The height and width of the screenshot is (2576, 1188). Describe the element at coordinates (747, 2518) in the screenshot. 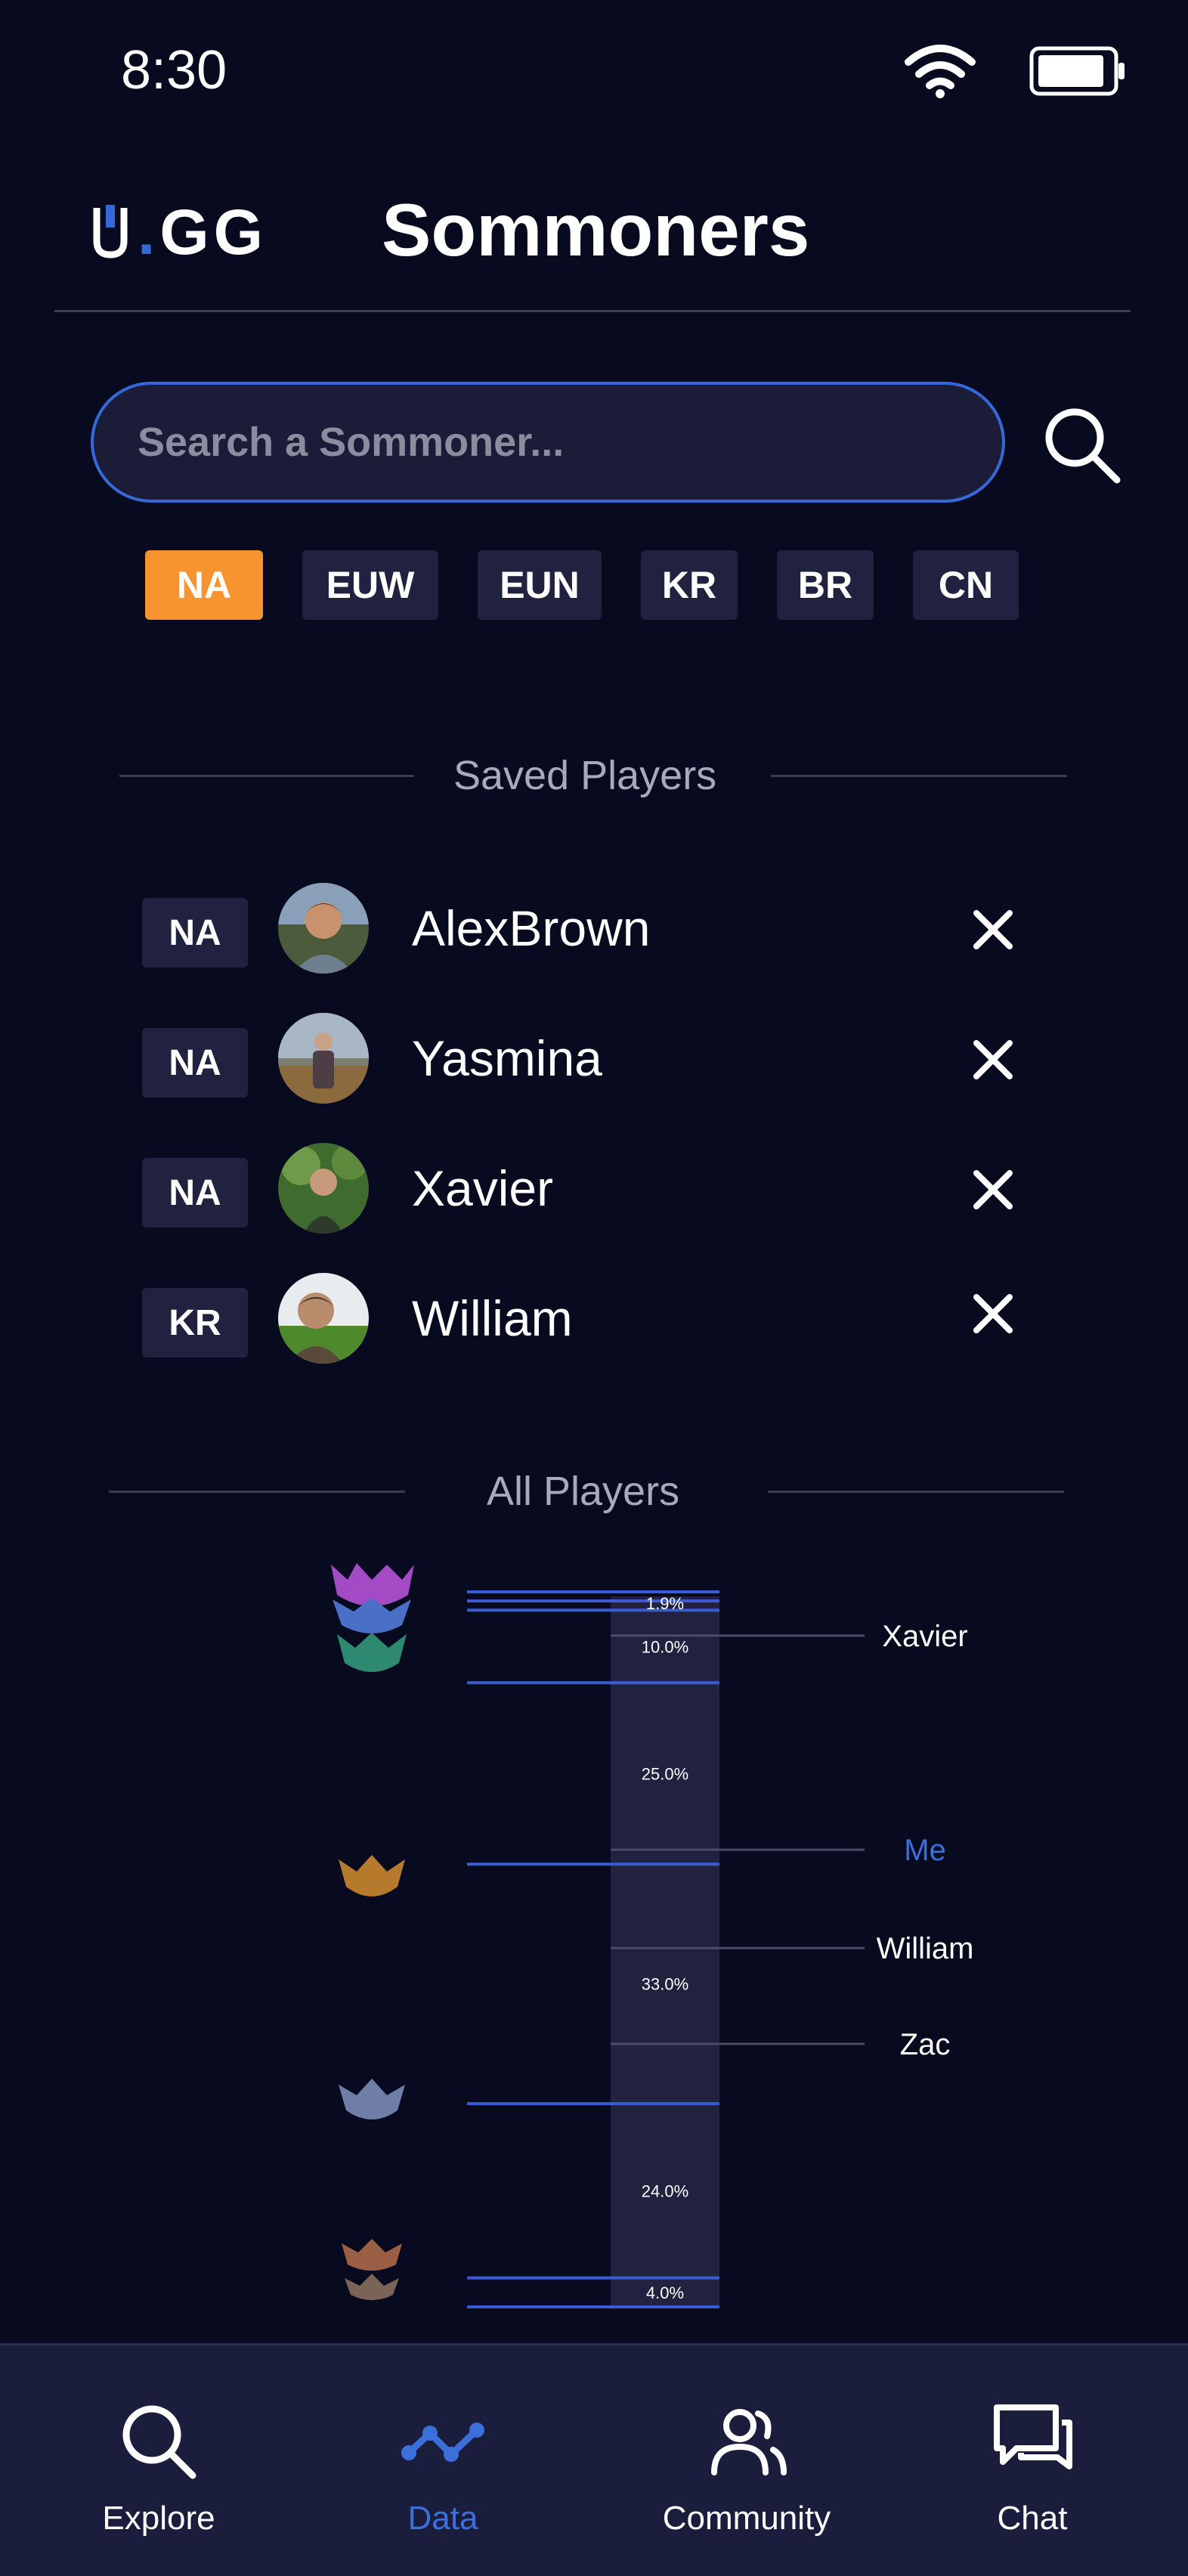

I see `nav-label: Community` at that location.